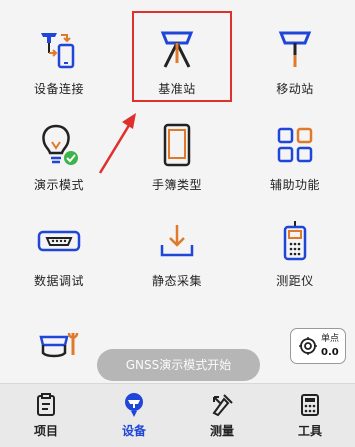 This screenshot has height=447, width=355. I want to click on satellite-target-icon, so click(308, 348).